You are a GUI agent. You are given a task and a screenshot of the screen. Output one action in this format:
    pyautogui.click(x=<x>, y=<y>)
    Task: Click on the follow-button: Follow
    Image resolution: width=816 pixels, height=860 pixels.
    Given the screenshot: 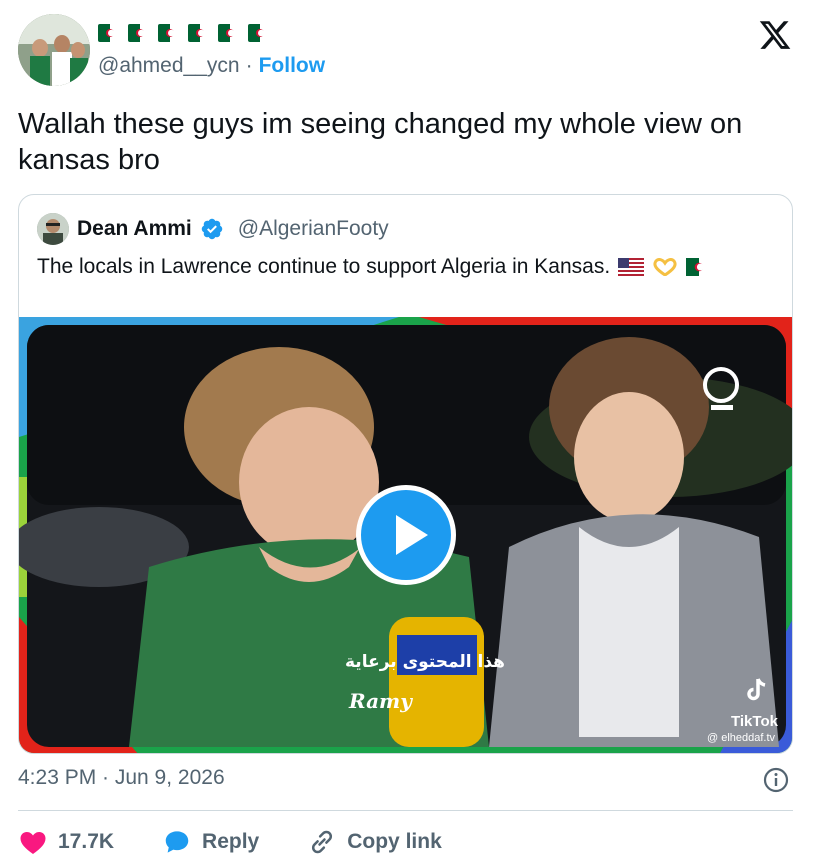 What is the action you would take?
    pyautogui.click(x=292, y=66)
    